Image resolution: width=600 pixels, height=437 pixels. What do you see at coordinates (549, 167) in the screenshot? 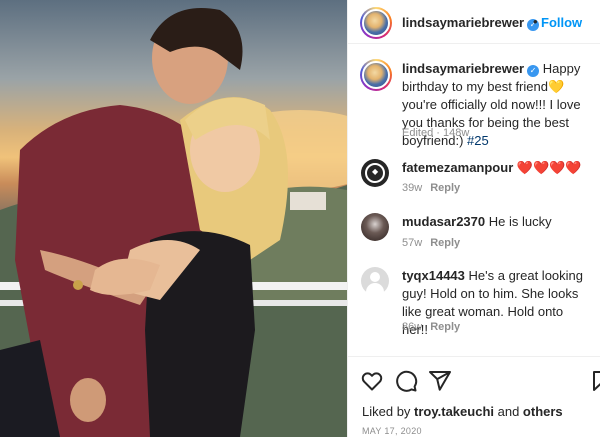
I see `comment-body: ❤️❤️❤️❤️` at bounding box center [549, 167].